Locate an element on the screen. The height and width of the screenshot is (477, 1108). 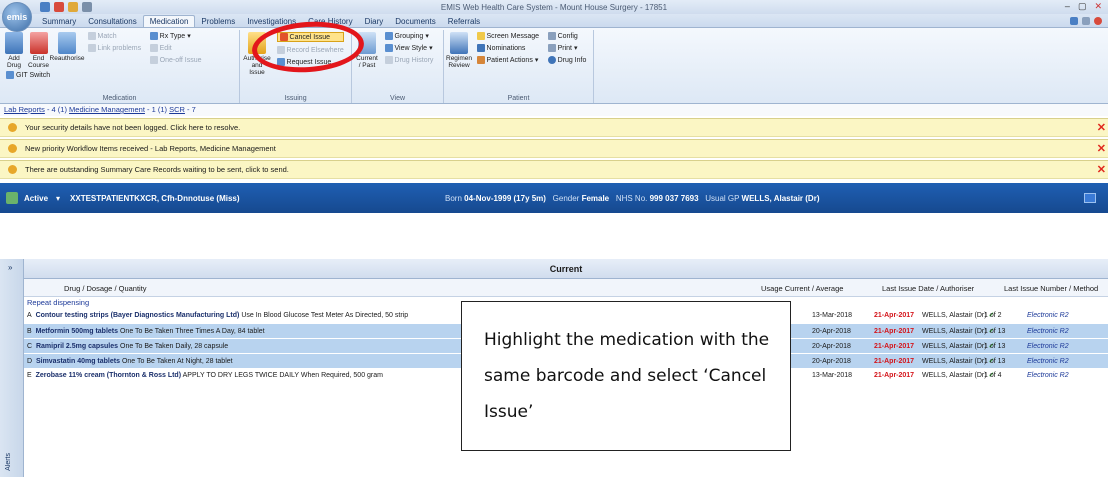
edit-button: Edit is located at coordinates (175, 48).